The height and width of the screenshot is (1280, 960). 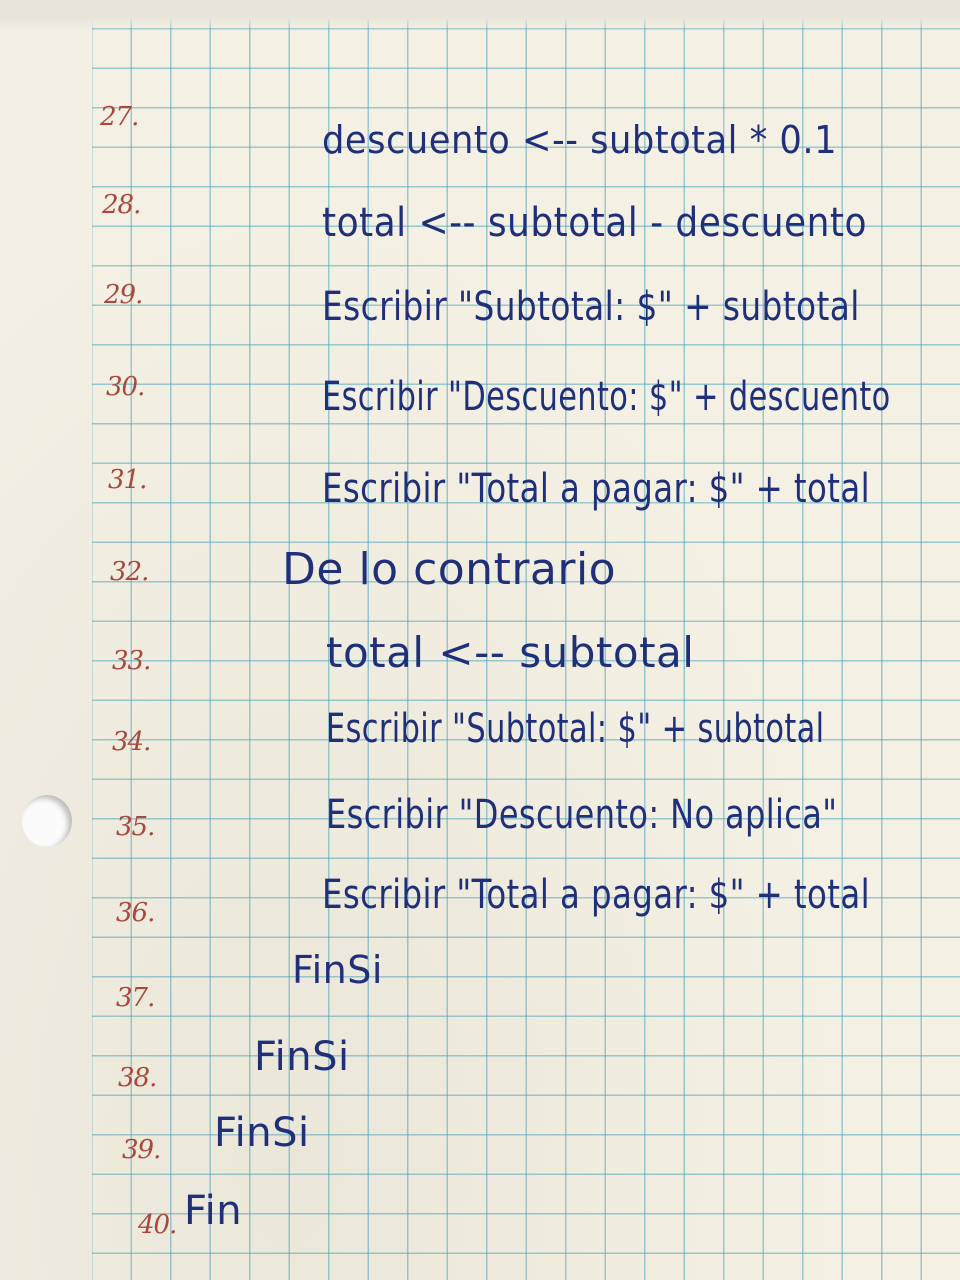 I want to click on line-number: 30., so click(x=125, y=387).